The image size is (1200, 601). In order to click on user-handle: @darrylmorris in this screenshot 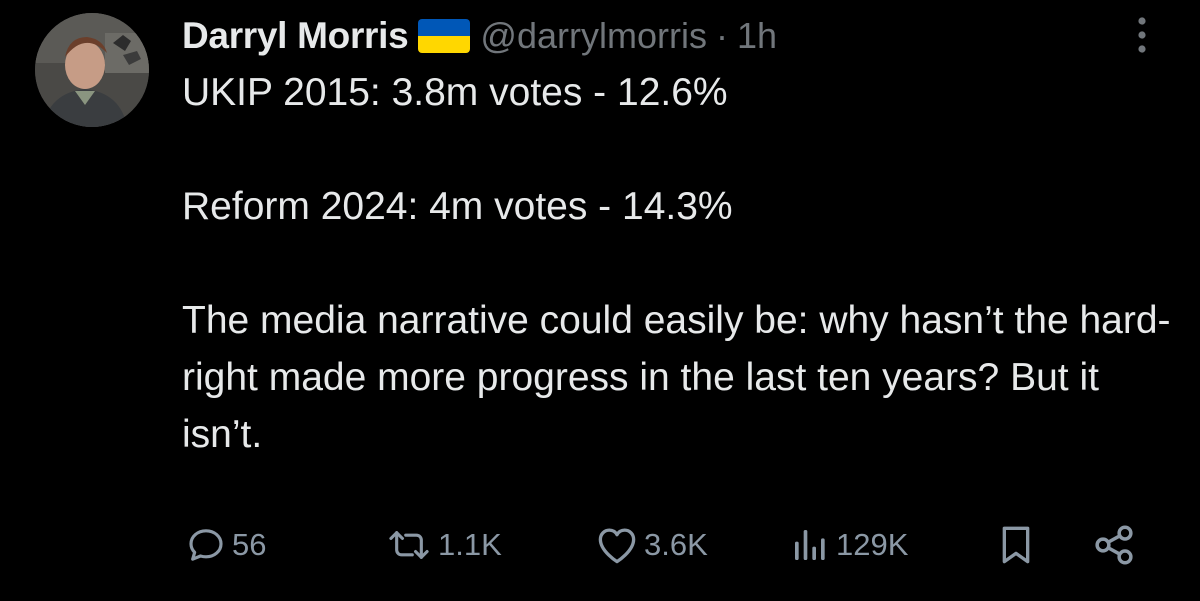, I will do `click(593, 36)`.